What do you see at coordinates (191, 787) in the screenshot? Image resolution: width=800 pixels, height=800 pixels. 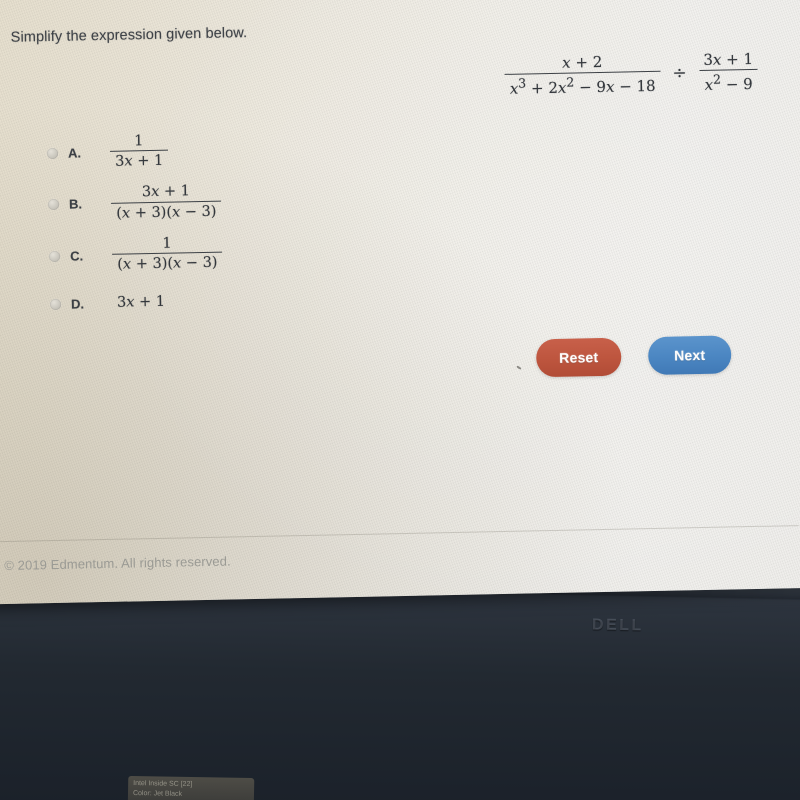 I see `hardware-sticker: Intel Inside SC [22] Color: Jet Black` at bounding box center [191, 787].